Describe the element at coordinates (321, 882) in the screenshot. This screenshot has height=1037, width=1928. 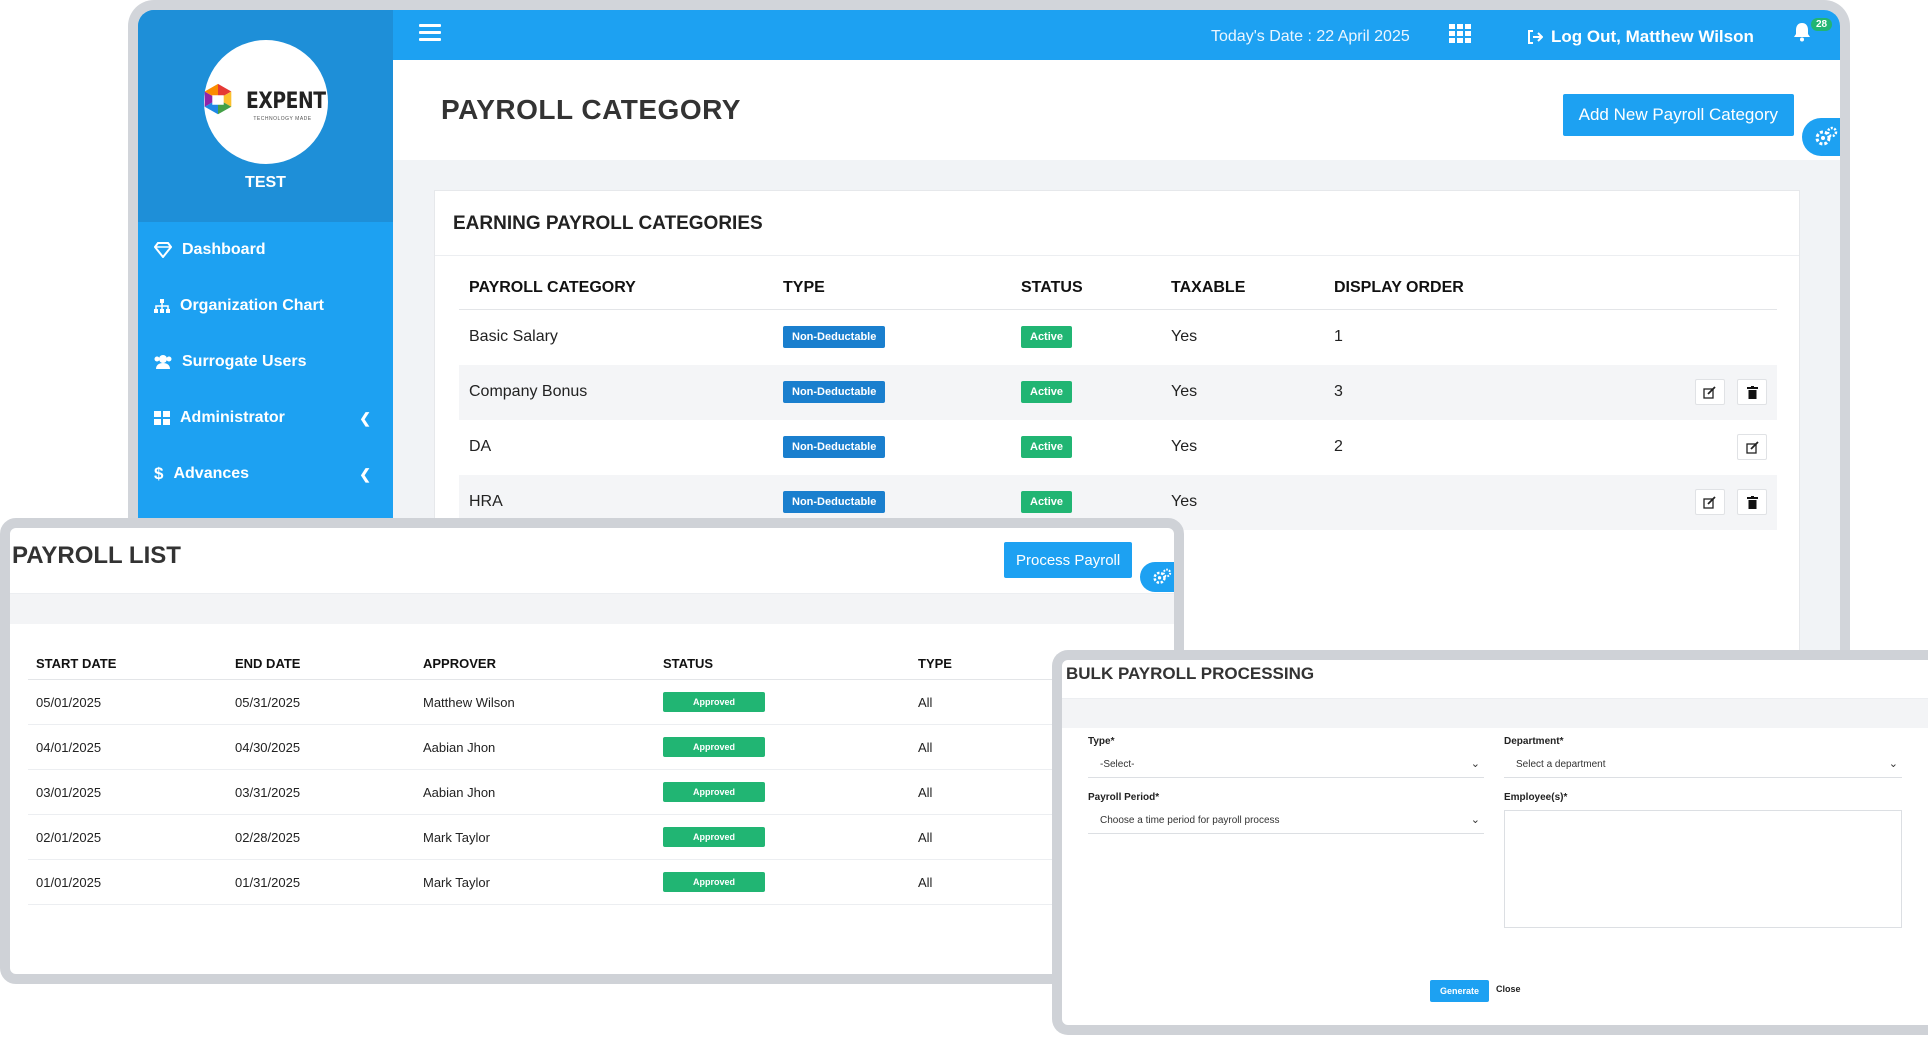
I see `end-date: 01/31/2025` at that location.